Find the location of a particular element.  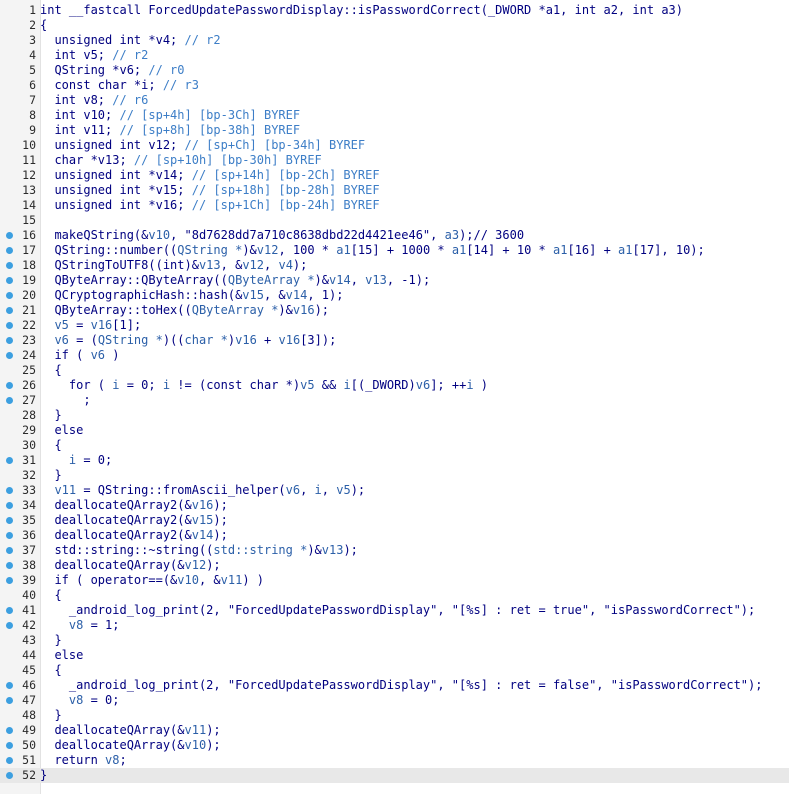

code-line: 5 QString *v6; // r0 is located at coordinates (394, 70).